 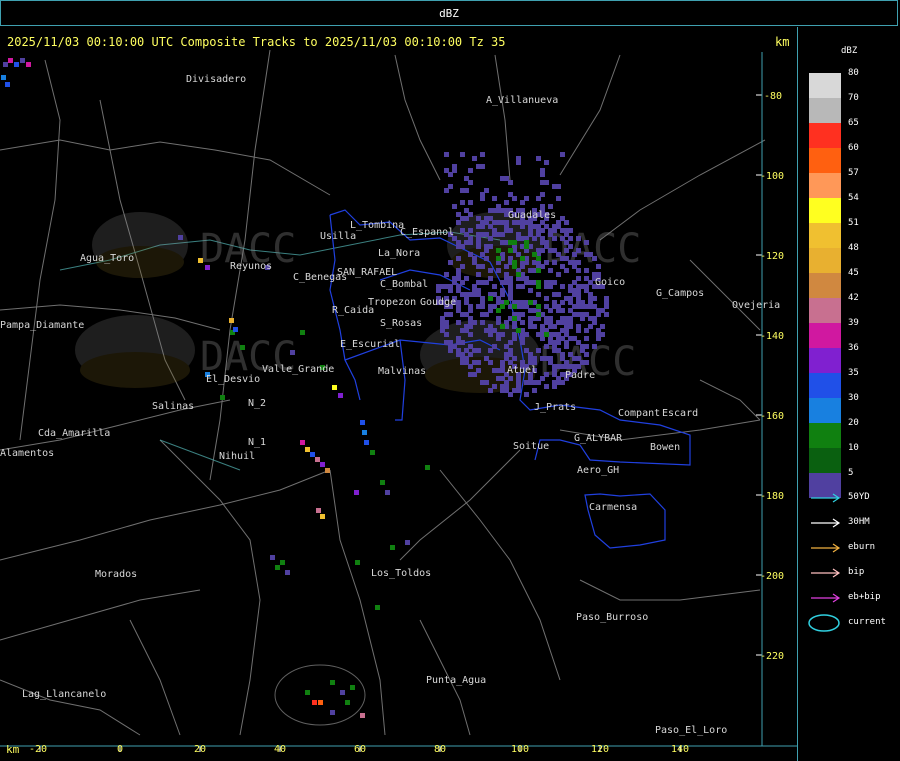 I want to click on y-tick-label: -200, so click(x=772, y=576).